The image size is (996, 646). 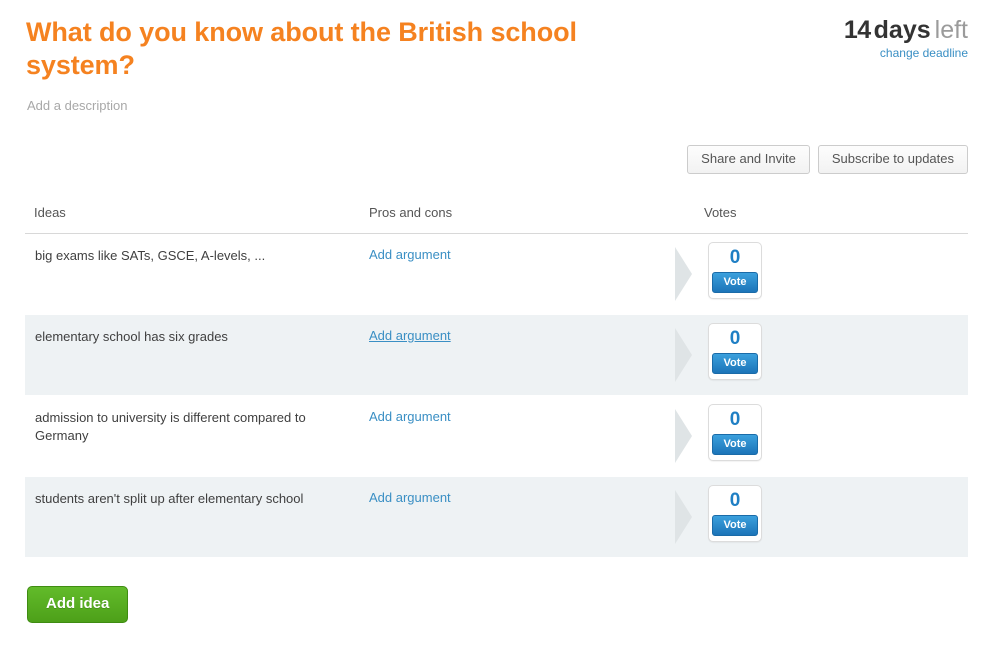 What do you see at coordinates (720, 212) in the screenshot?
I see `column-header-votes: Votes` at bounding box center [720, 212].